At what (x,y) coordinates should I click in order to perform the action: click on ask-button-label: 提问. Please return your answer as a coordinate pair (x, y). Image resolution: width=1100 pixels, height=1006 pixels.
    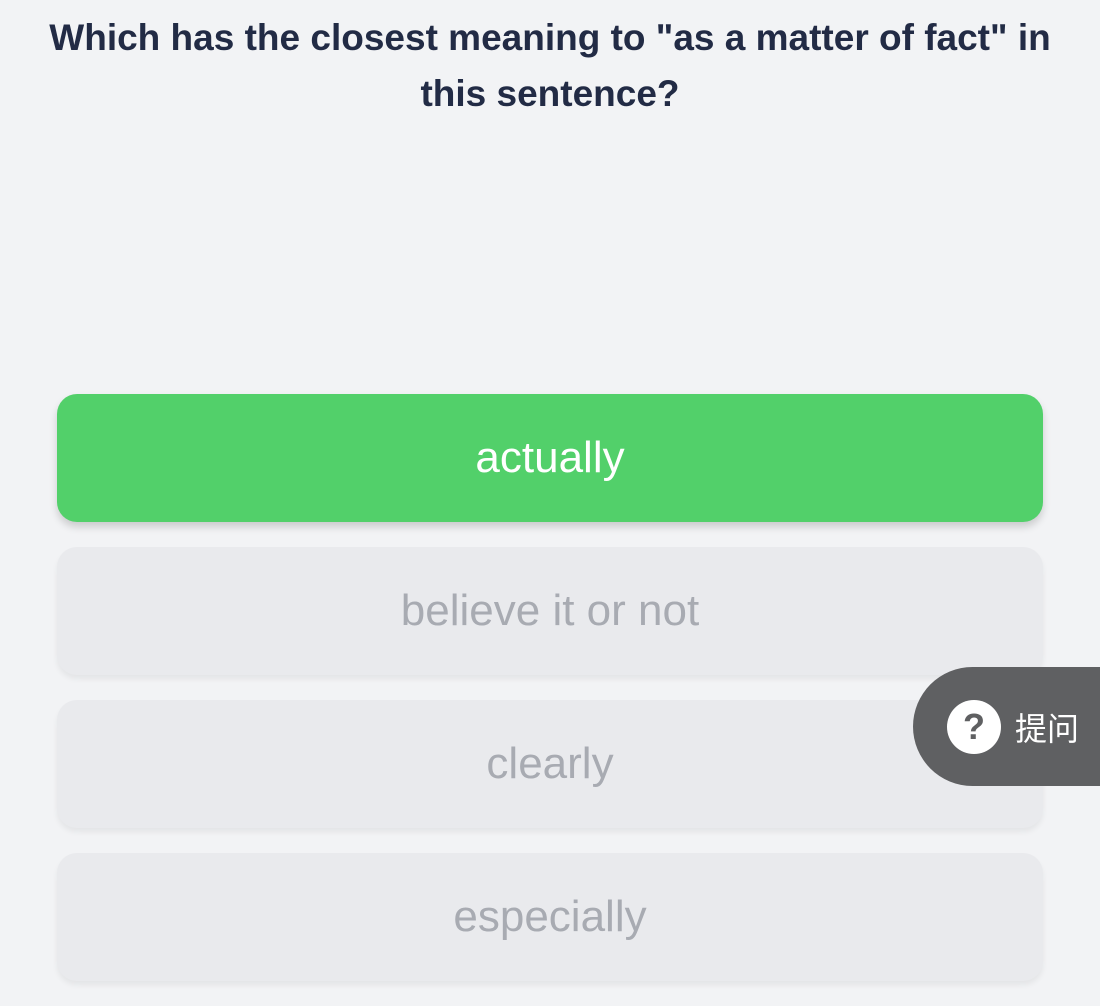
    Looking at the image, I should click on (1047, 728).